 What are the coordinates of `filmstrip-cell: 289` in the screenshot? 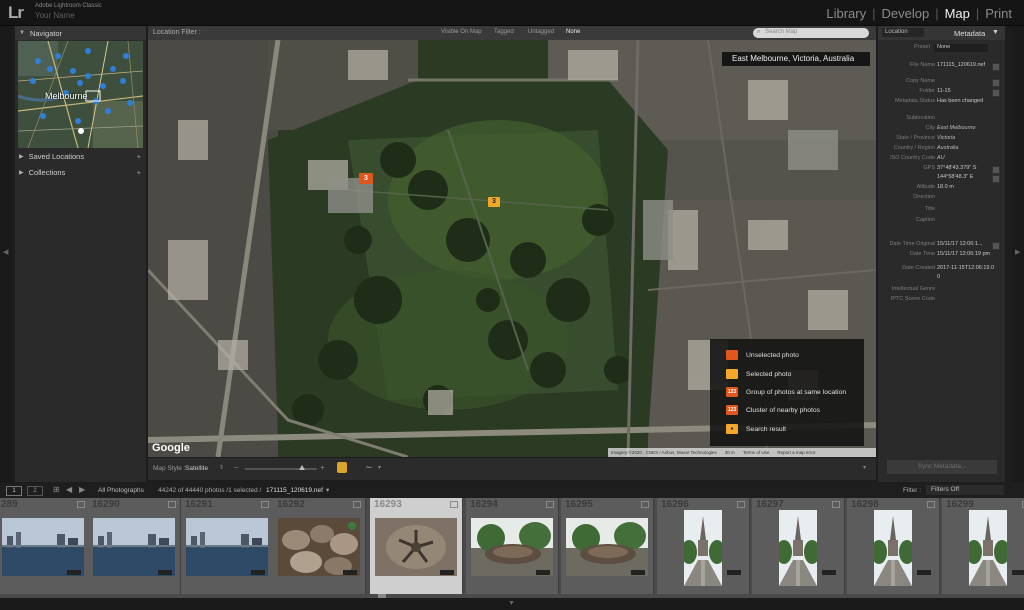 It's located at (45, 546).